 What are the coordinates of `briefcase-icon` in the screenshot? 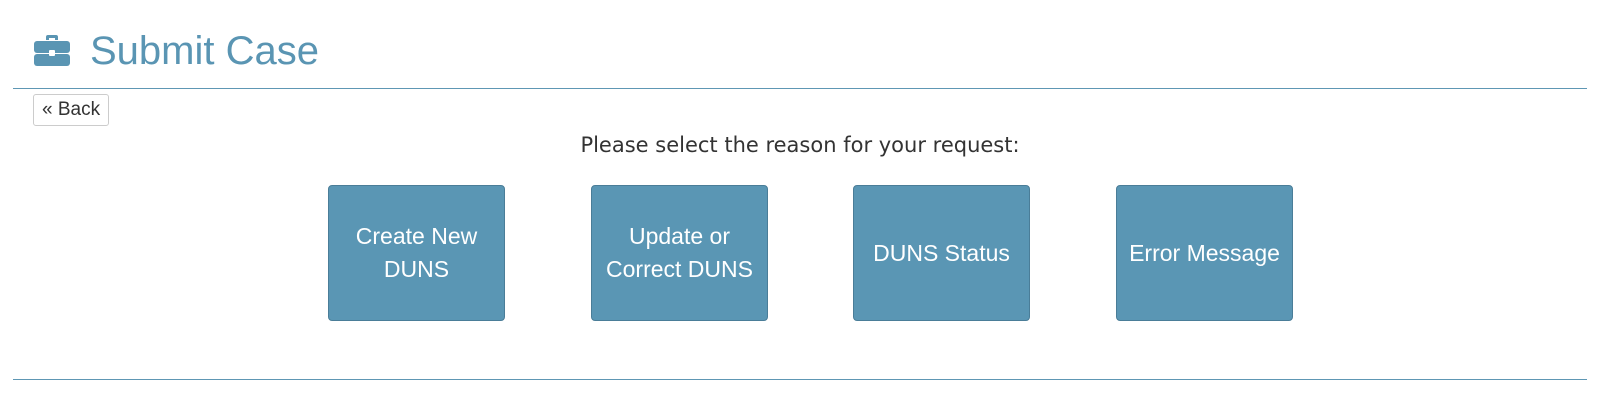 It's located at (52, 50).